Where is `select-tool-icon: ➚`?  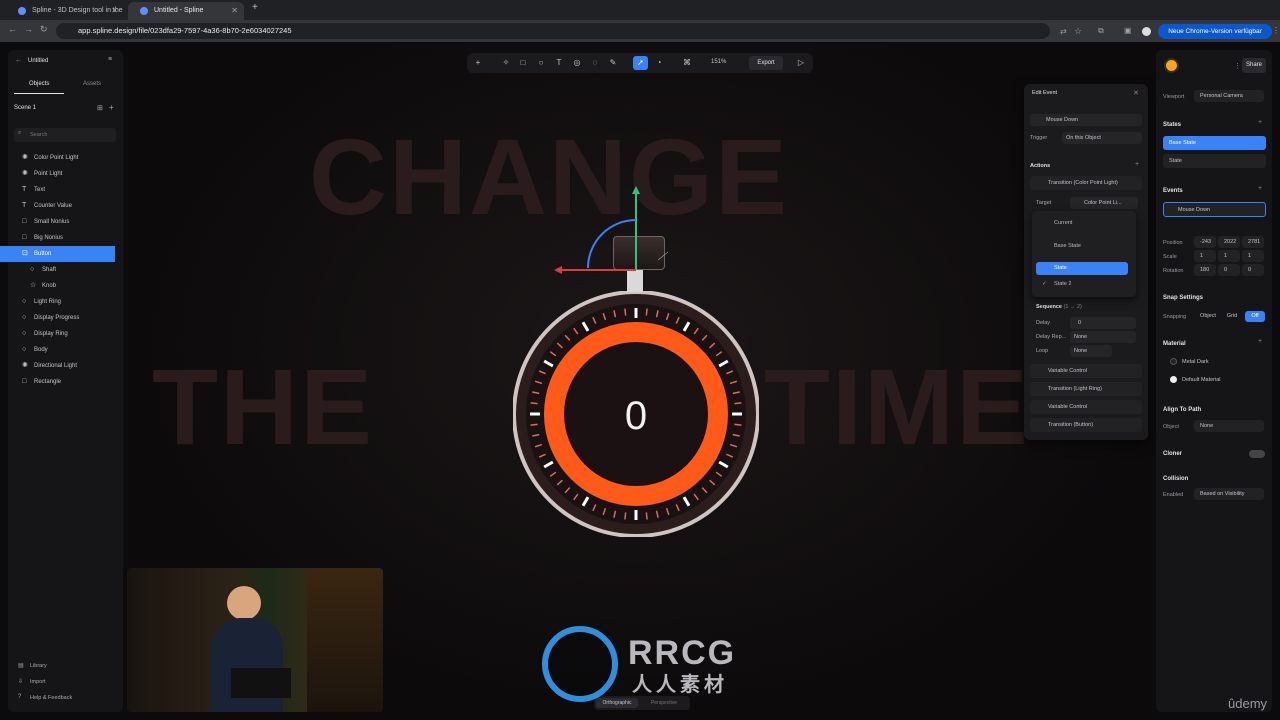 select-tool-icon: ➚ is located at coordinates (640, 63).